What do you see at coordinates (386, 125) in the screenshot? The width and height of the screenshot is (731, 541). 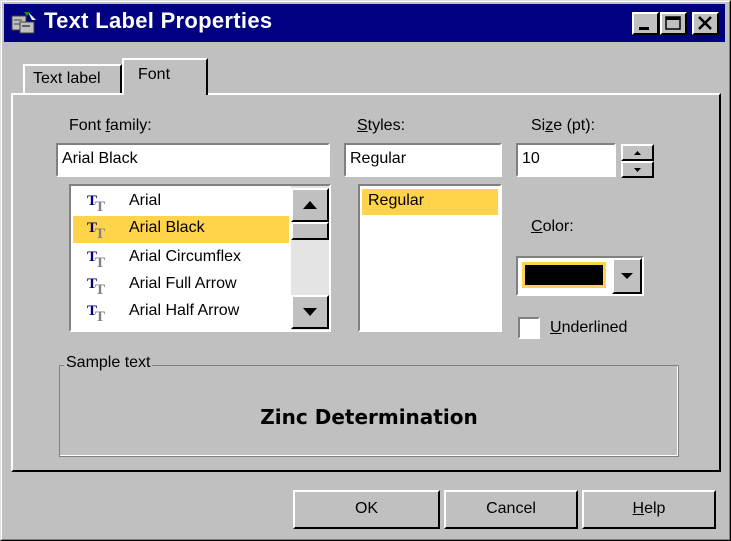 I see `styles-label-suffix: tyles:` at bounding box center [386, 125].